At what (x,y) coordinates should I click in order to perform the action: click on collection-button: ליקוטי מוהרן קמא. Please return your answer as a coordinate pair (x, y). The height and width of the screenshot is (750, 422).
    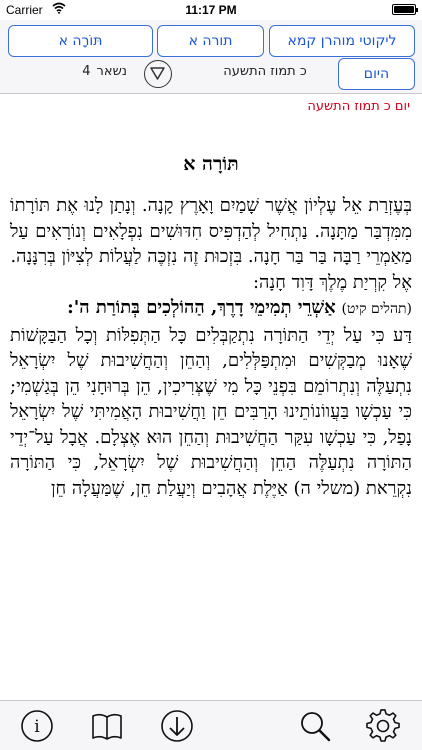
    Looking at the image, I should click on (342, 41).